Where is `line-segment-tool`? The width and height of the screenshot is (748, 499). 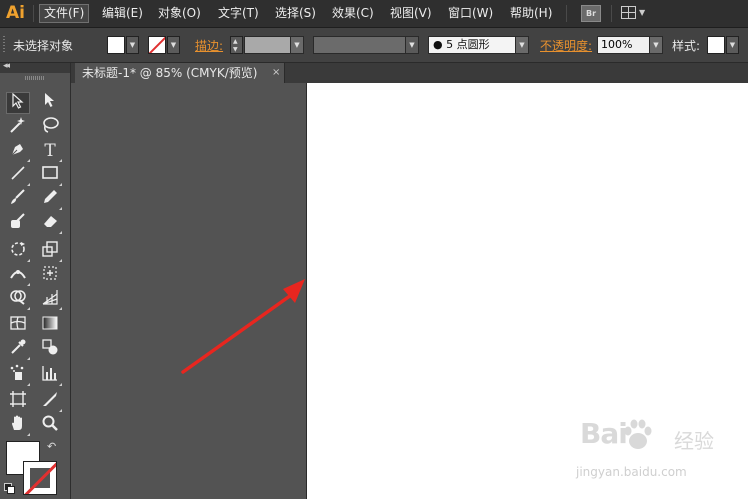
line-segment-tool is located at coordinates (18, 175).